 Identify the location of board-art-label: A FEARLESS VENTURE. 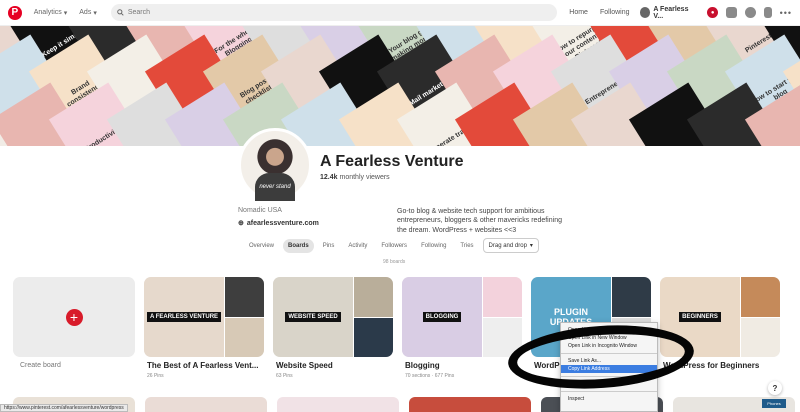
(184, 317).